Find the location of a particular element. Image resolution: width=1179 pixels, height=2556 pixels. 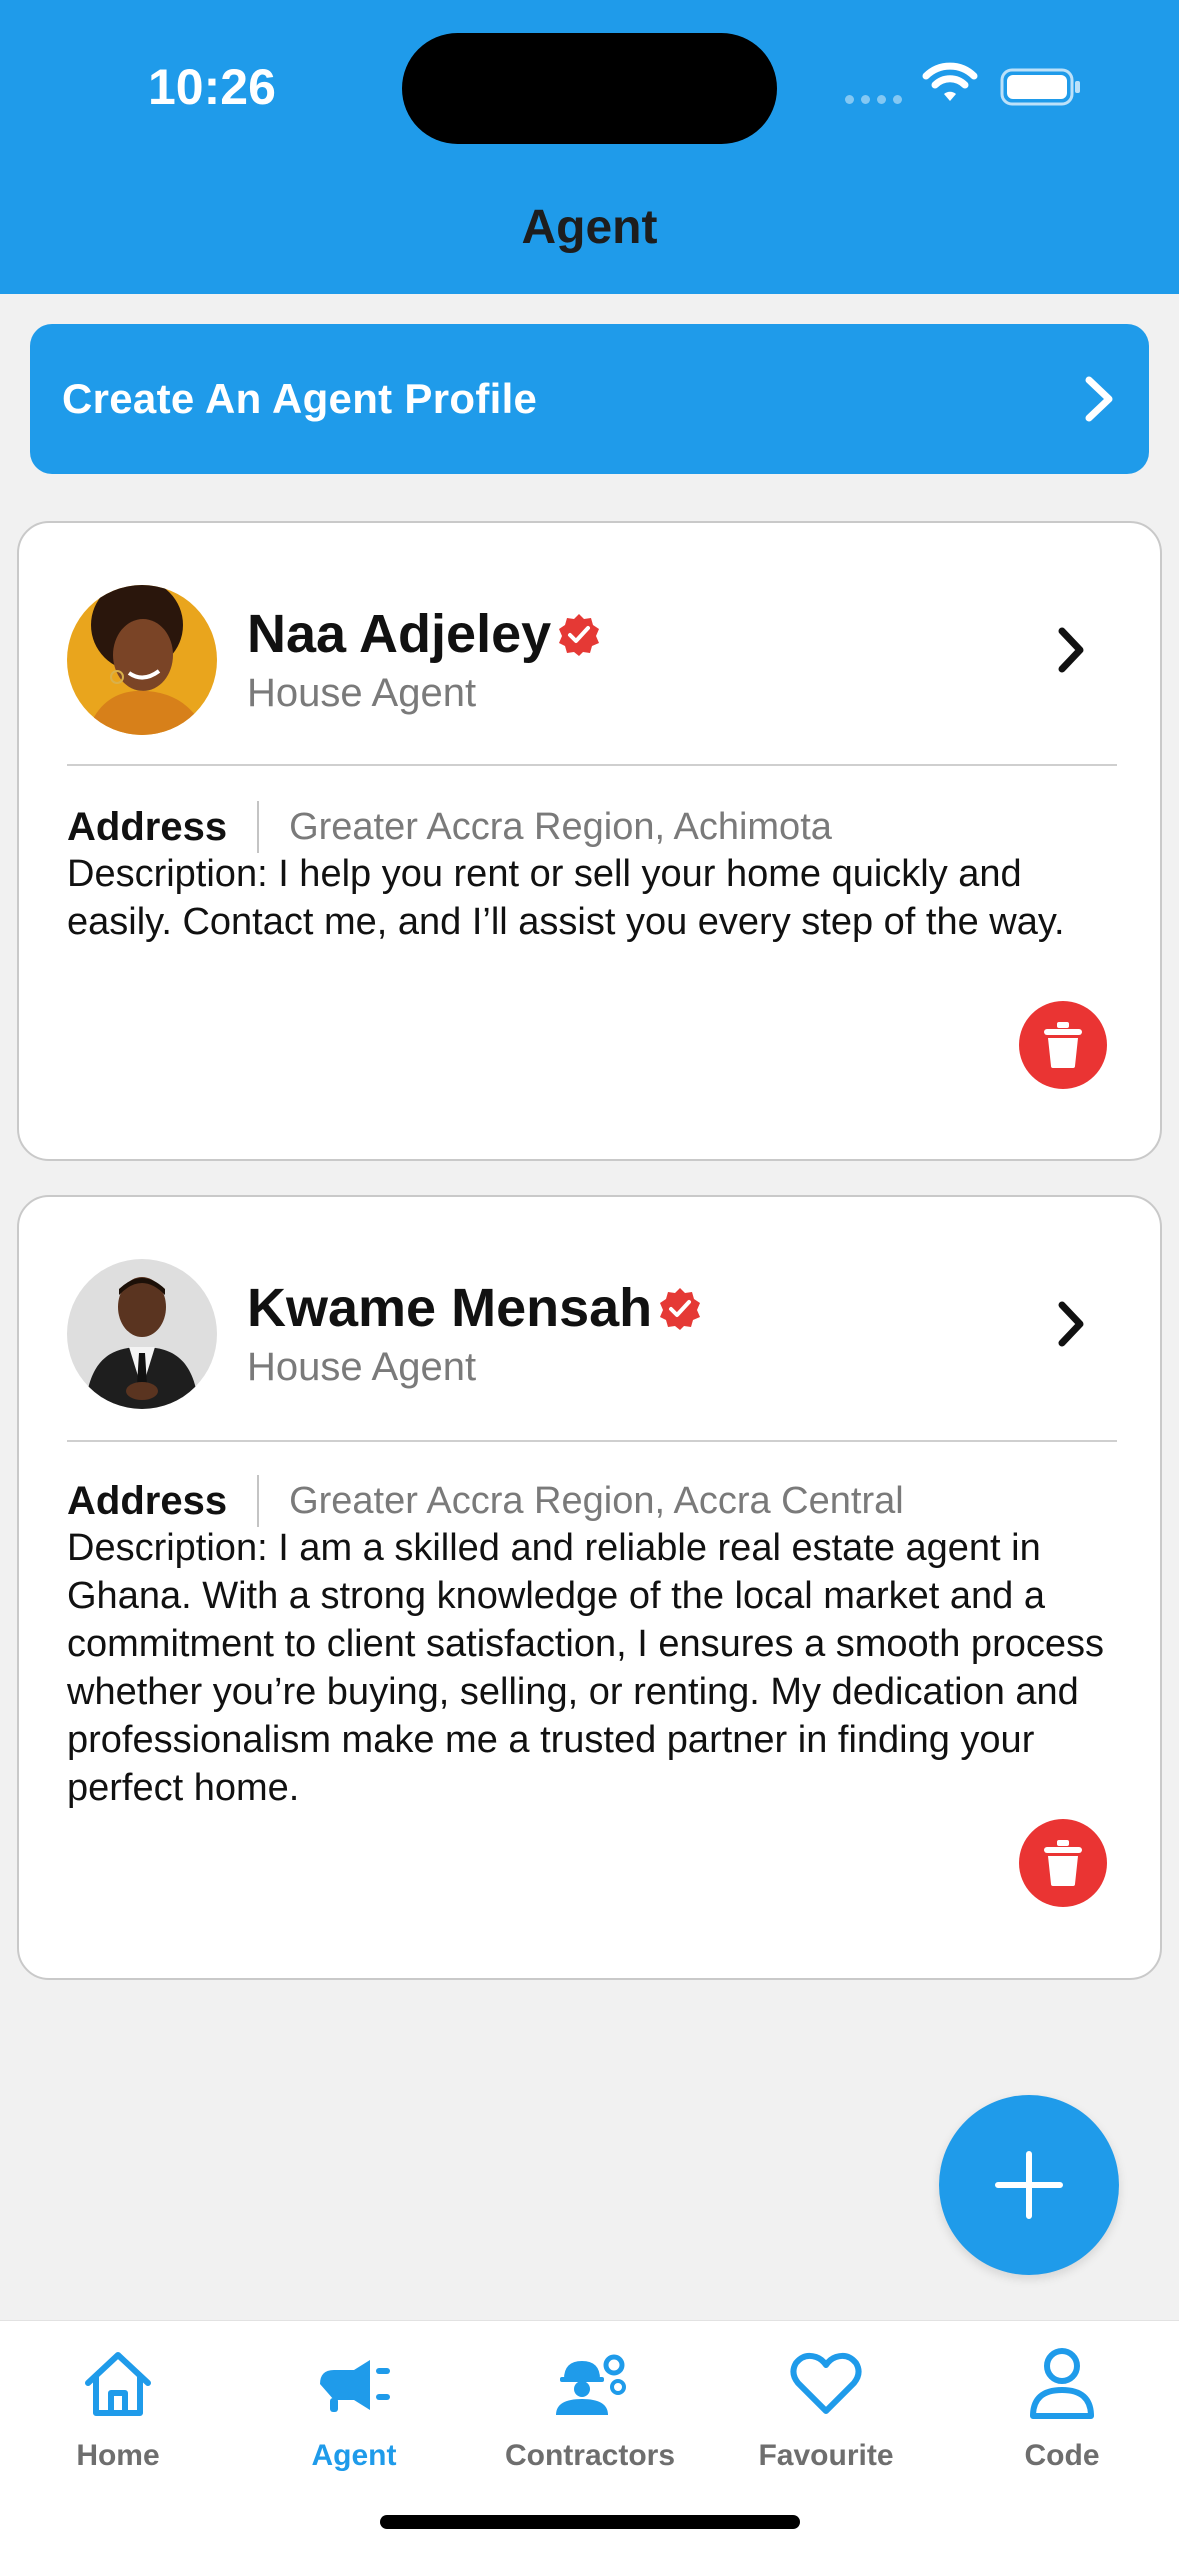

add-agent-button is located at coordinates (1029, 2185).